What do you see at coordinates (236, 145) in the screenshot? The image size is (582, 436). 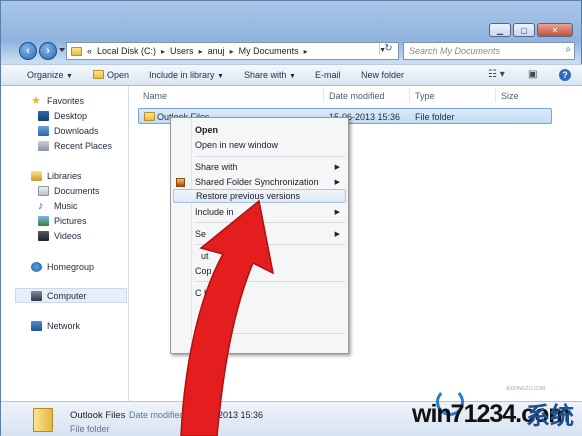 I see `menu-item-open-new-window: Open in new window` at bounding box center [236, 145].